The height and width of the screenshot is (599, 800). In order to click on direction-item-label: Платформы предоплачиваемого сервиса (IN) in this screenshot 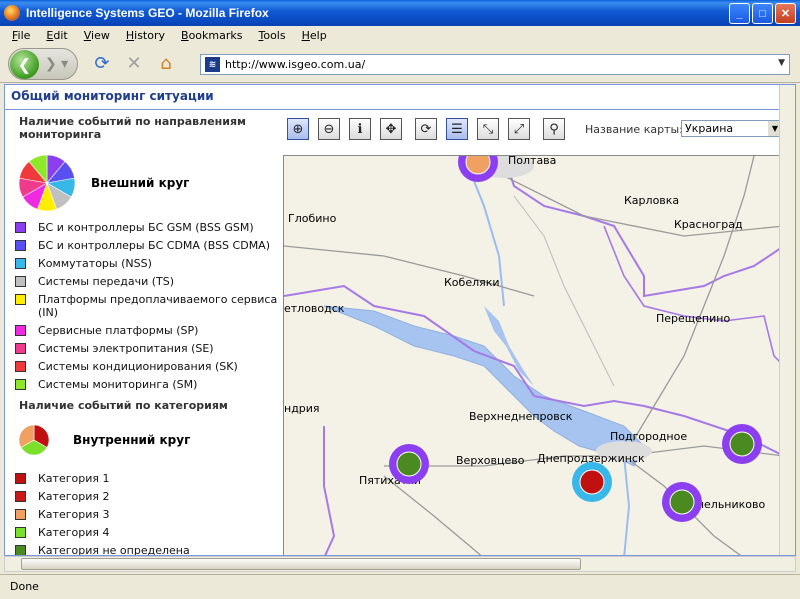, I will do `click(158, 306)`.